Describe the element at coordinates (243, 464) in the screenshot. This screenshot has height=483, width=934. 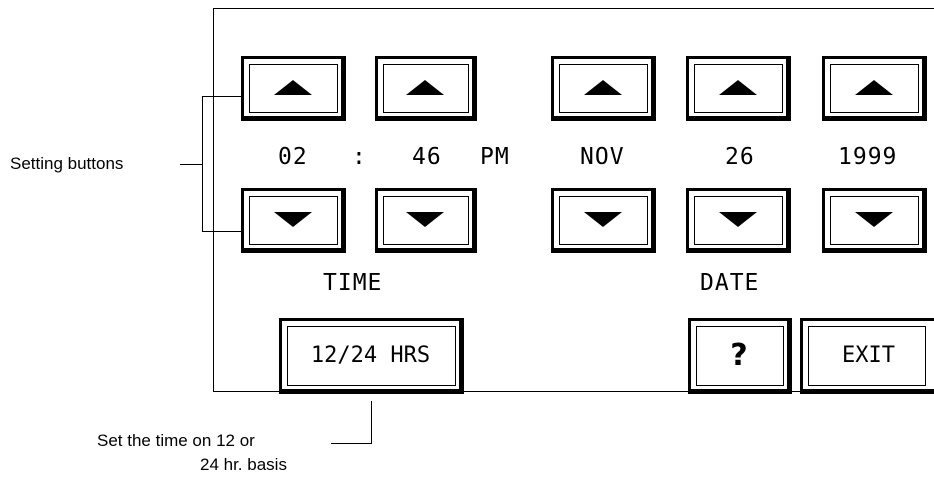
I see `hours-basis-annotation-line2: 24 hr. basis` at that location.